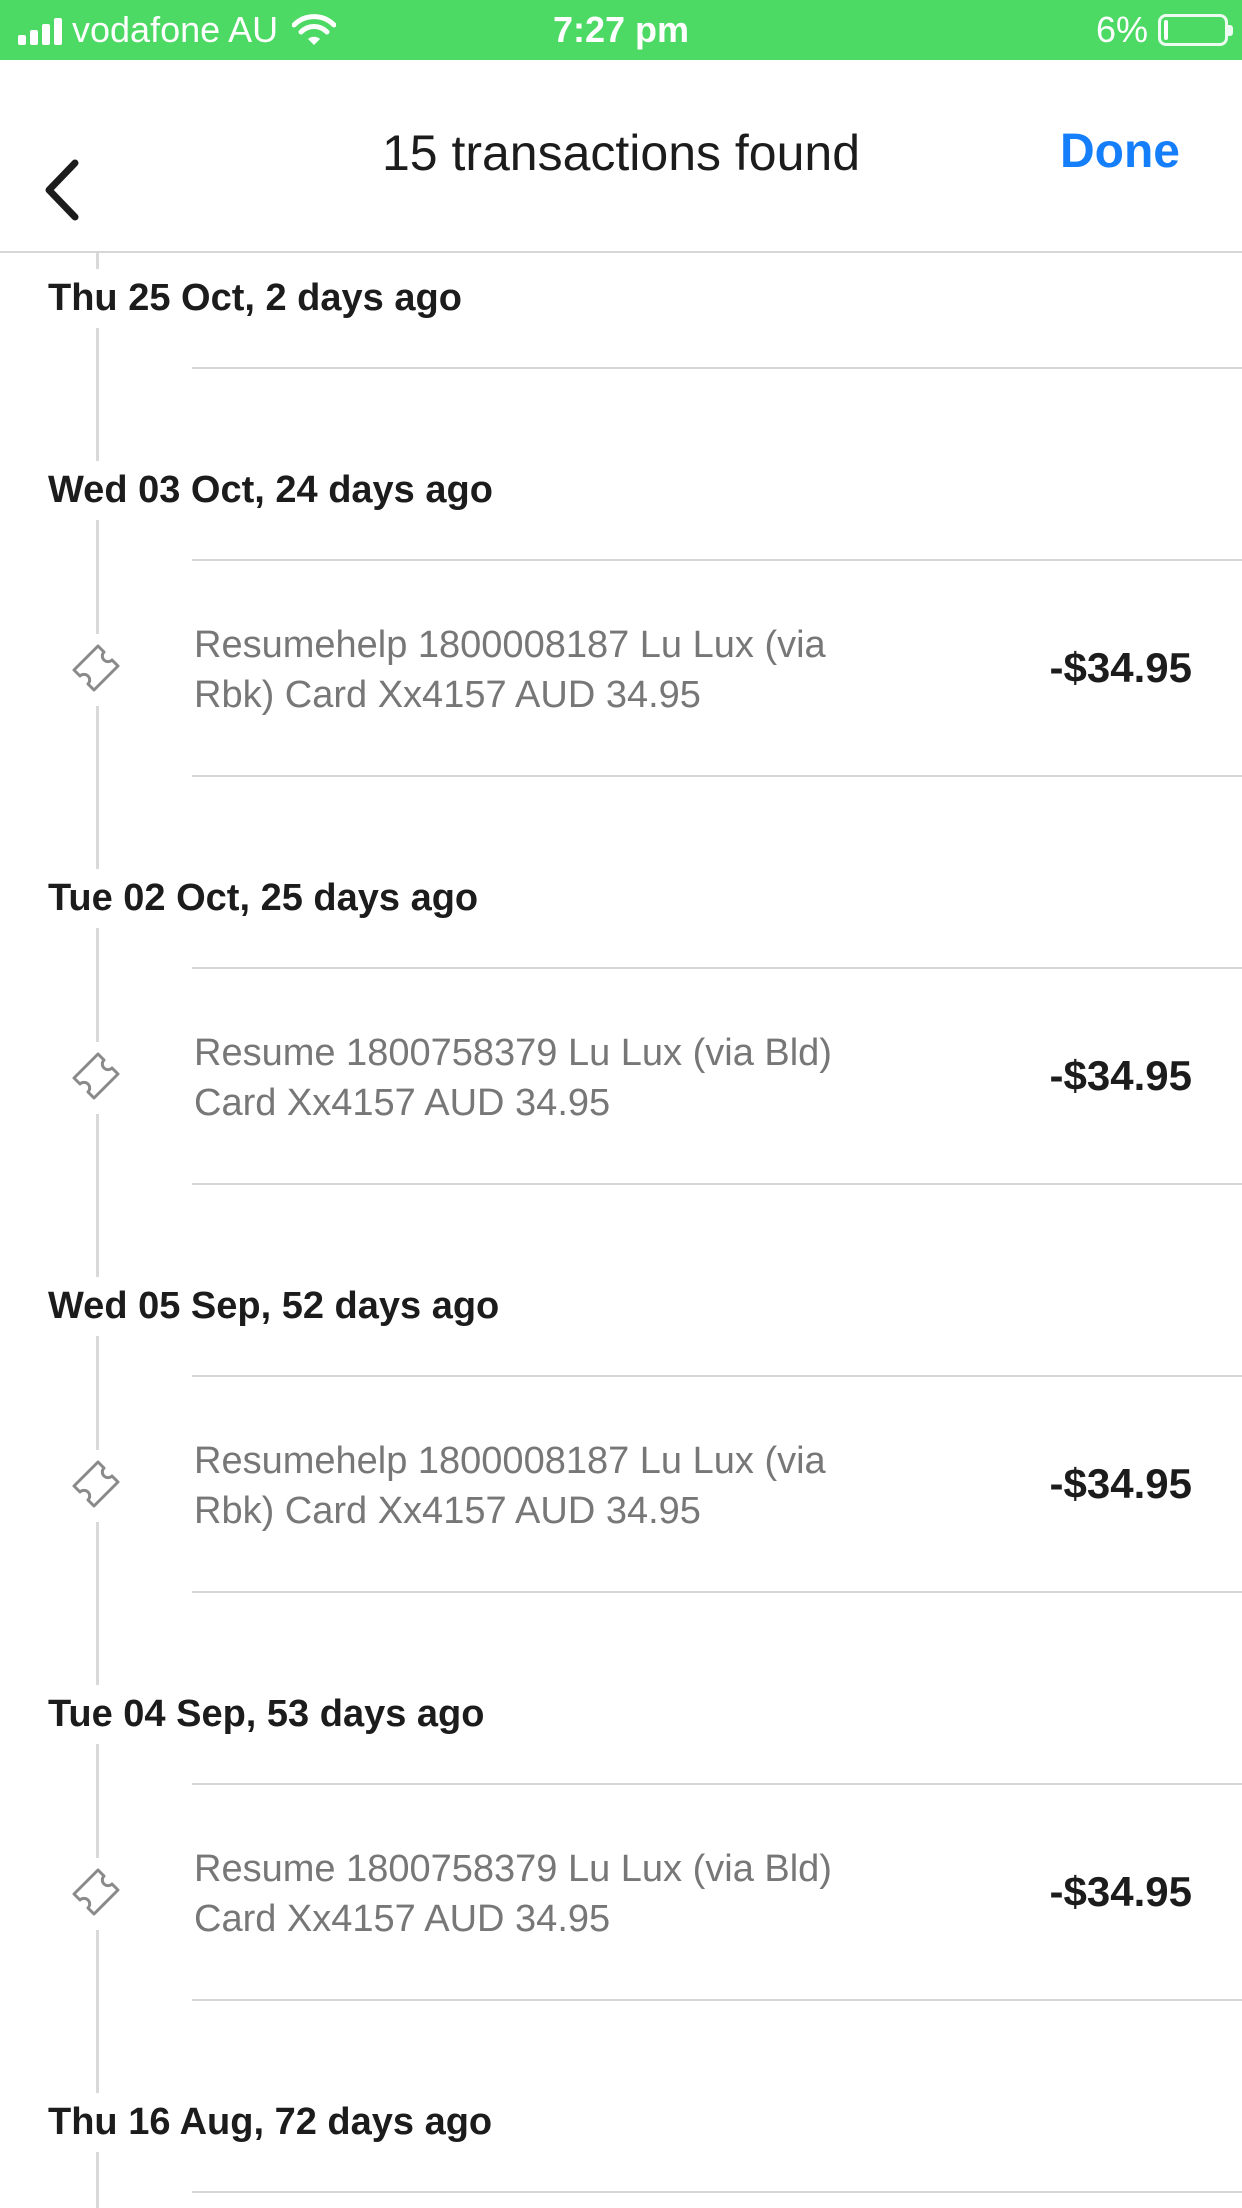  What do you see at coordinates (621, 153) in the screenshot?
I see `page-title: 15 transactions found` at bounding box center [621, 153].